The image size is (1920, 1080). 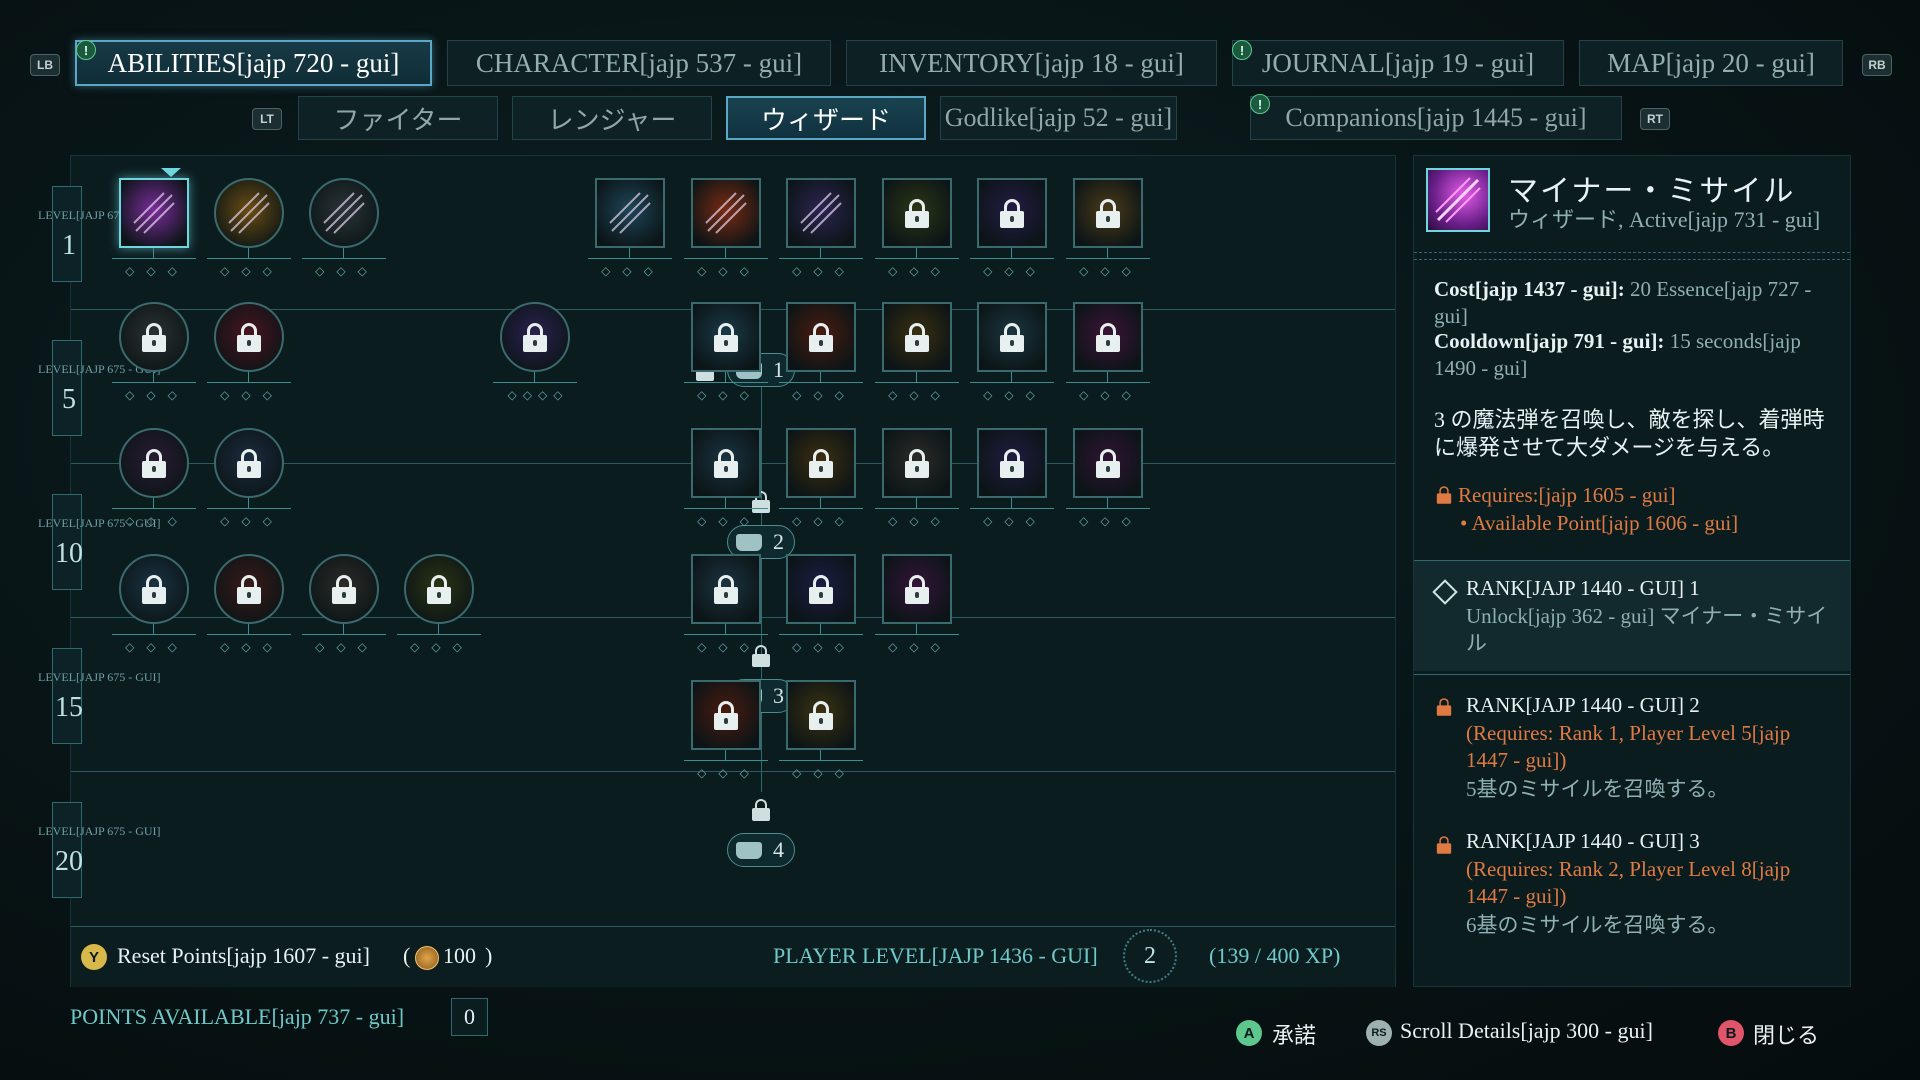 What do you see at coordinates (726, 732) in the screenshot?
I see `ability-node-ability-flame-sword: ◇◇◇` at bounding box center [726, 732].